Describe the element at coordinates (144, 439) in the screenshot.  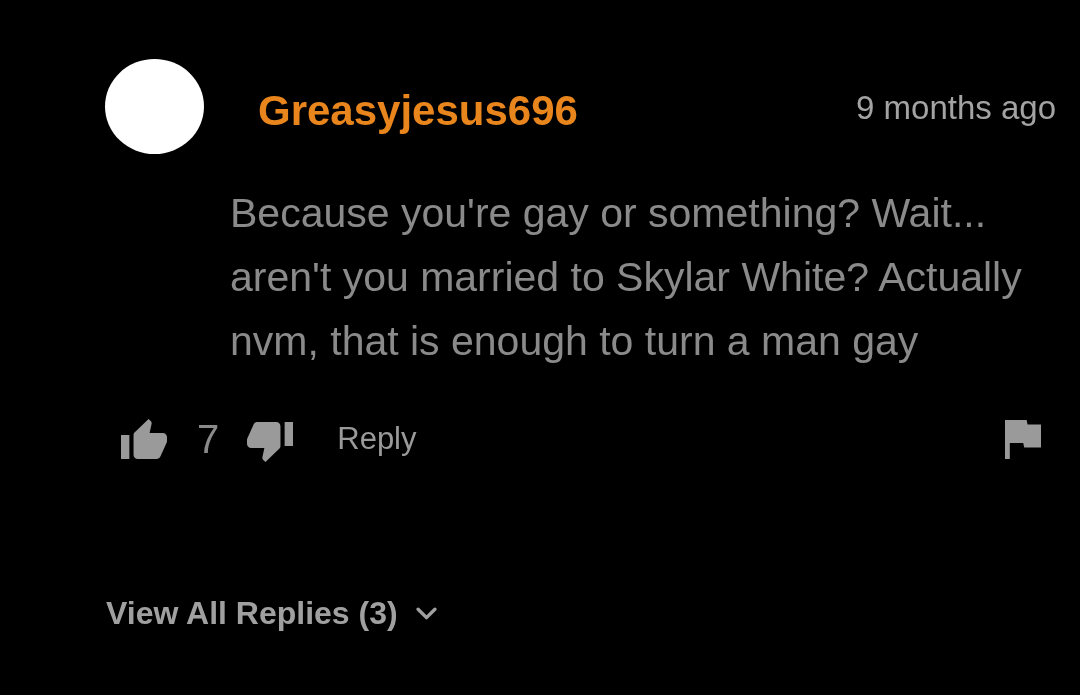
I see `thumbs-up-icon` at that location.